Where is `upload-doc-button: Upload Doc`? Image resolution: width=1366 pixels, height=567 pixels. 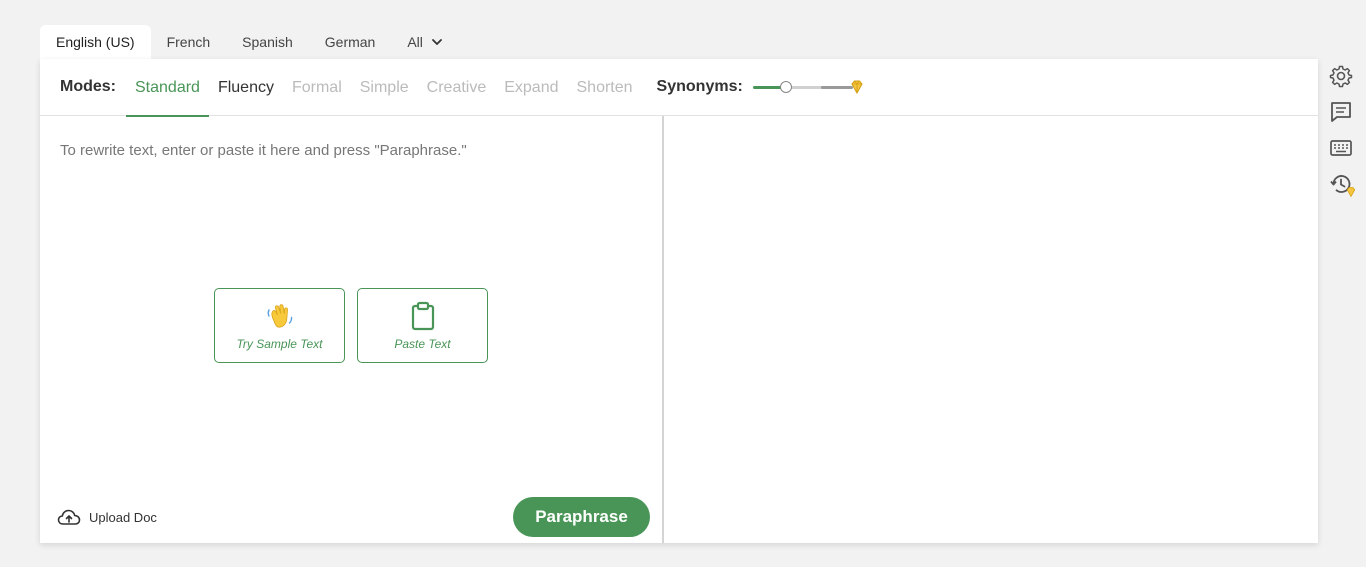 upload-doc-button: Upload Doc is located at coordinates (107, 517).